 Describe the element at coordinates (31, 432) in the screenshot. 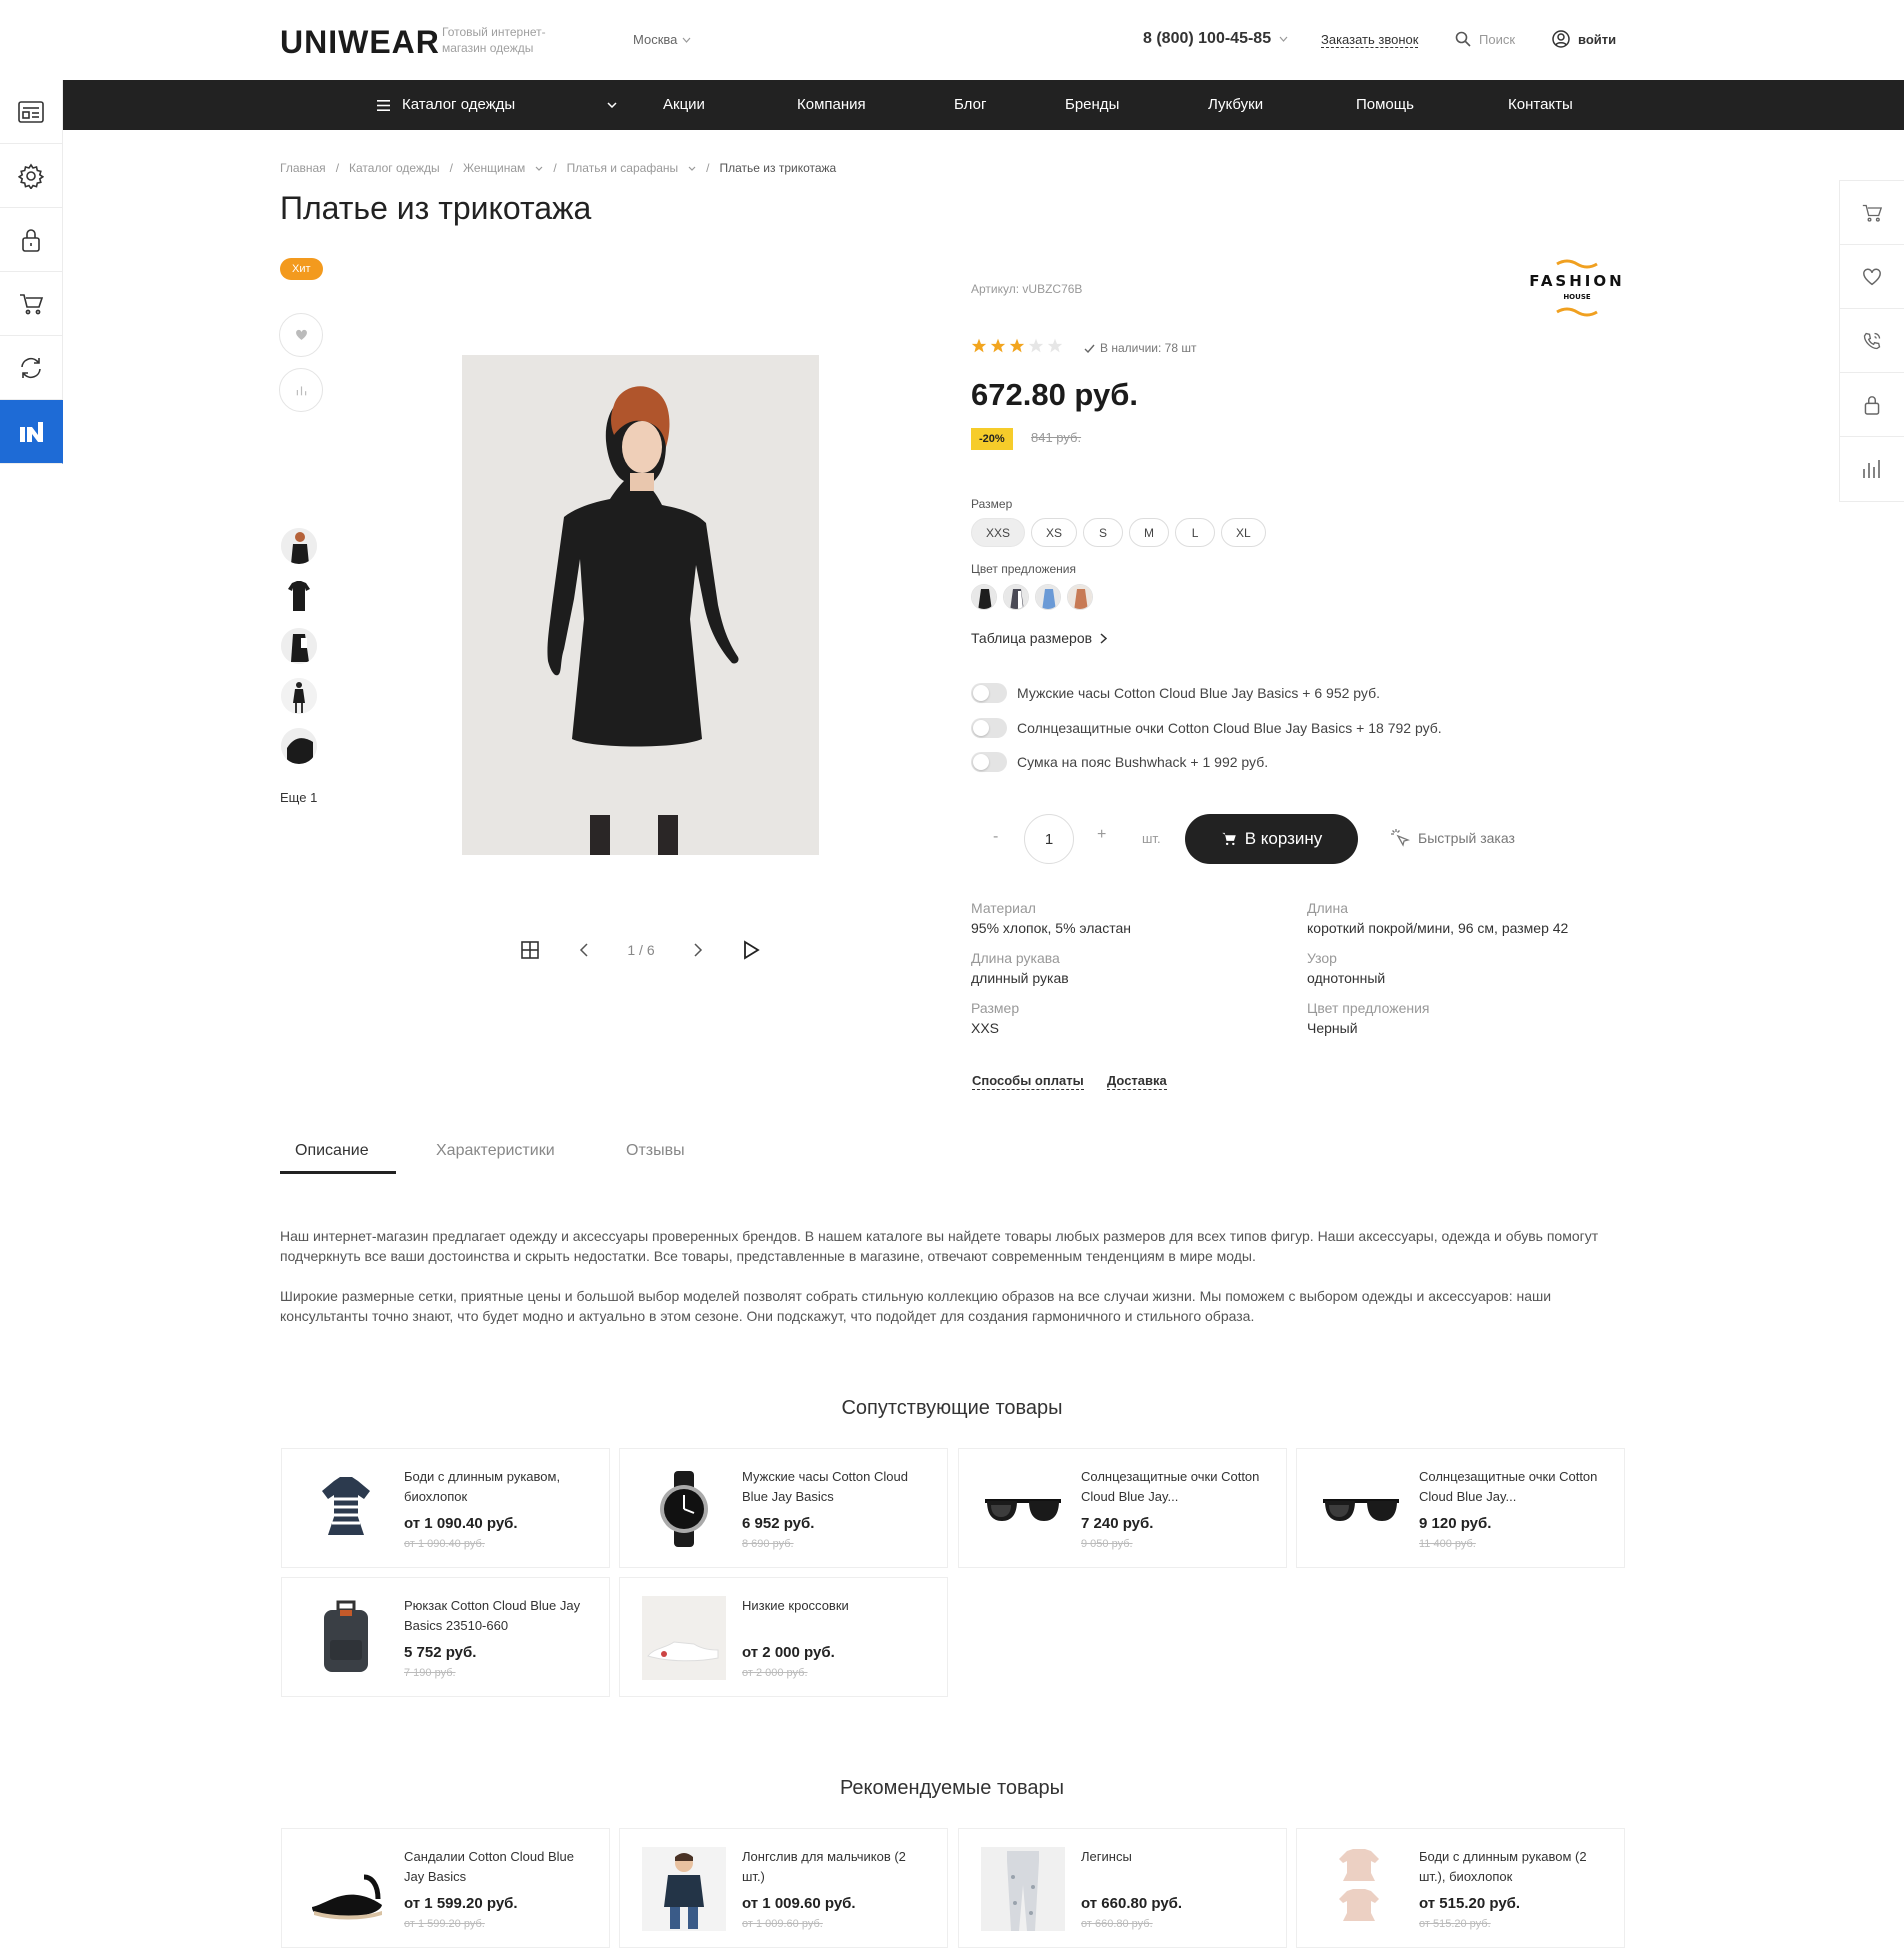

I see `brand-icon` at that location.